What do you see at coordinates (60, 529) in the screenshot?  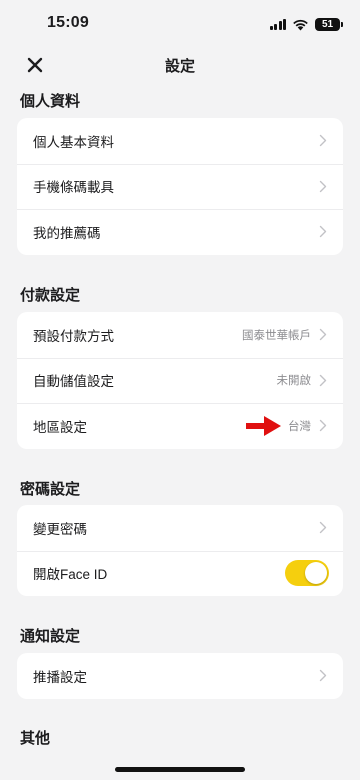 I see `row-label: 變更密碼` at bounding box center [60, 529].